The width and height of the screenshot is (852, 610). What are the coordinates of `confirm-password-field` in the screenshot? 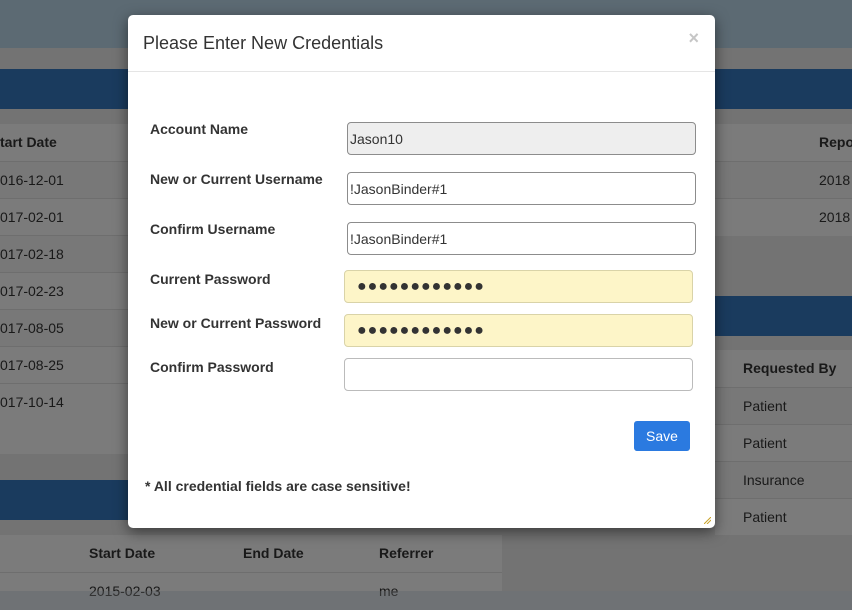 It's located at (518, 374).